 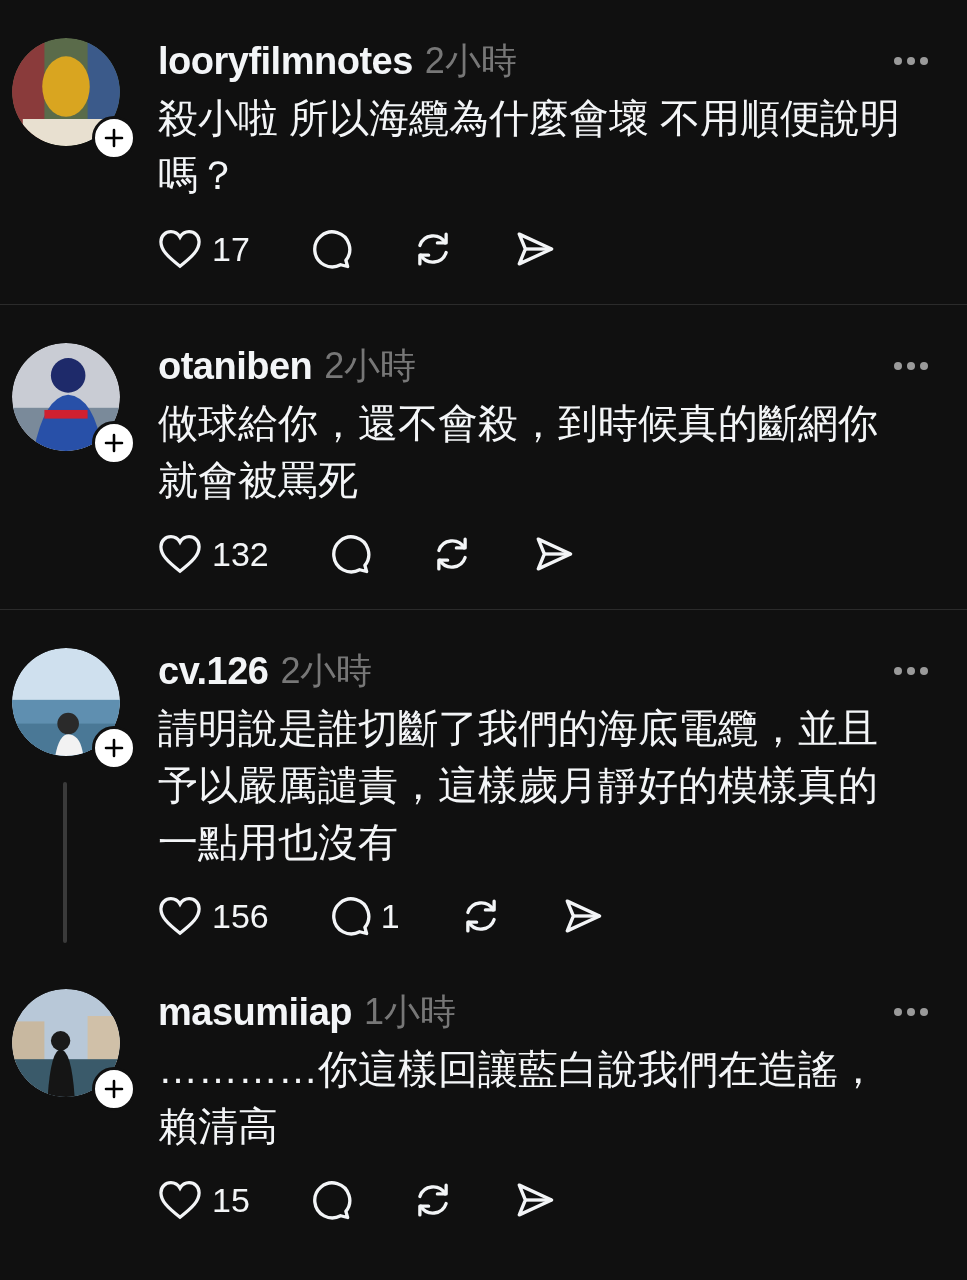 What do you see at coordinates (410, 1012) in the screenshot?
I see `post-time: 1小時` at bounding box center [410, 1012].